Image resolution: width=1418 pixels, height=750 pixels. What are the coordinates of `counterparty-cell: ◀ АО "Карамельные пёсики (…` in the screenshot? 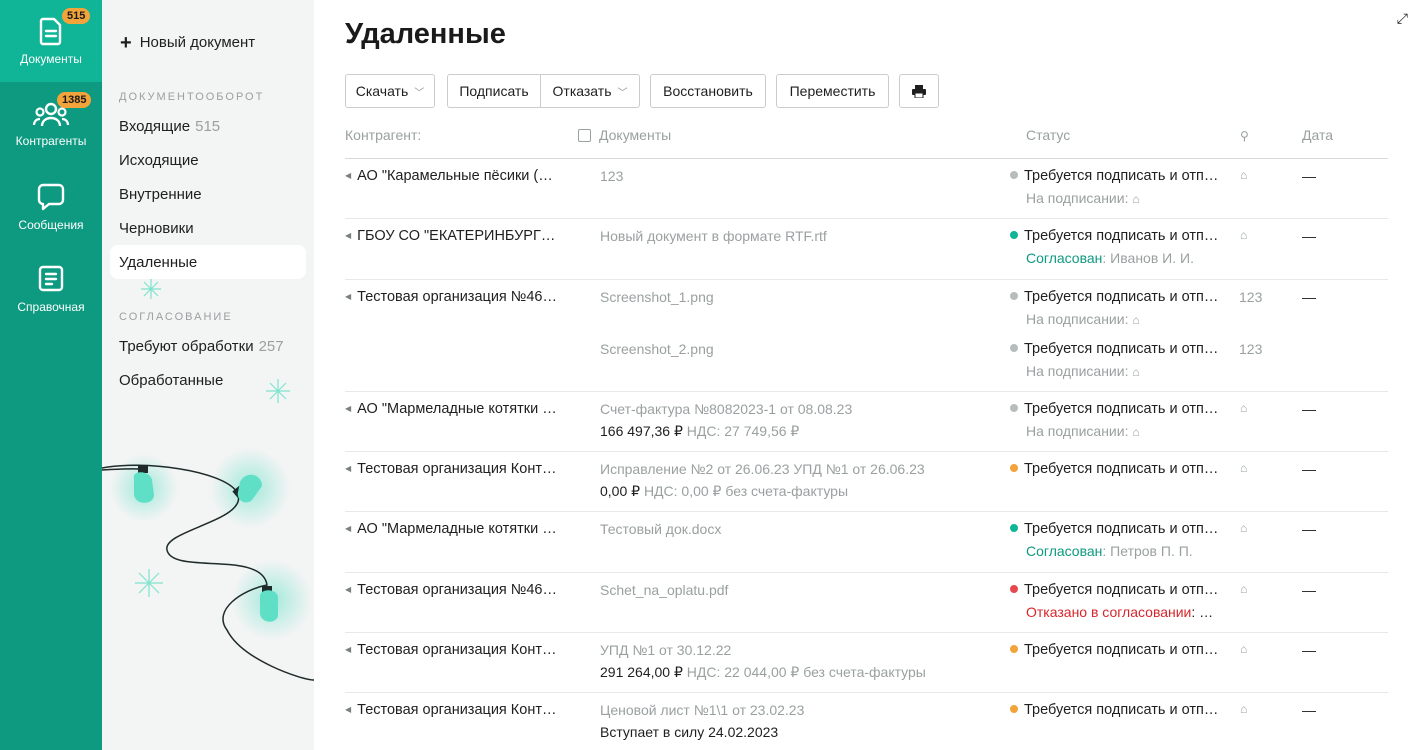 It's located at (449, 176).